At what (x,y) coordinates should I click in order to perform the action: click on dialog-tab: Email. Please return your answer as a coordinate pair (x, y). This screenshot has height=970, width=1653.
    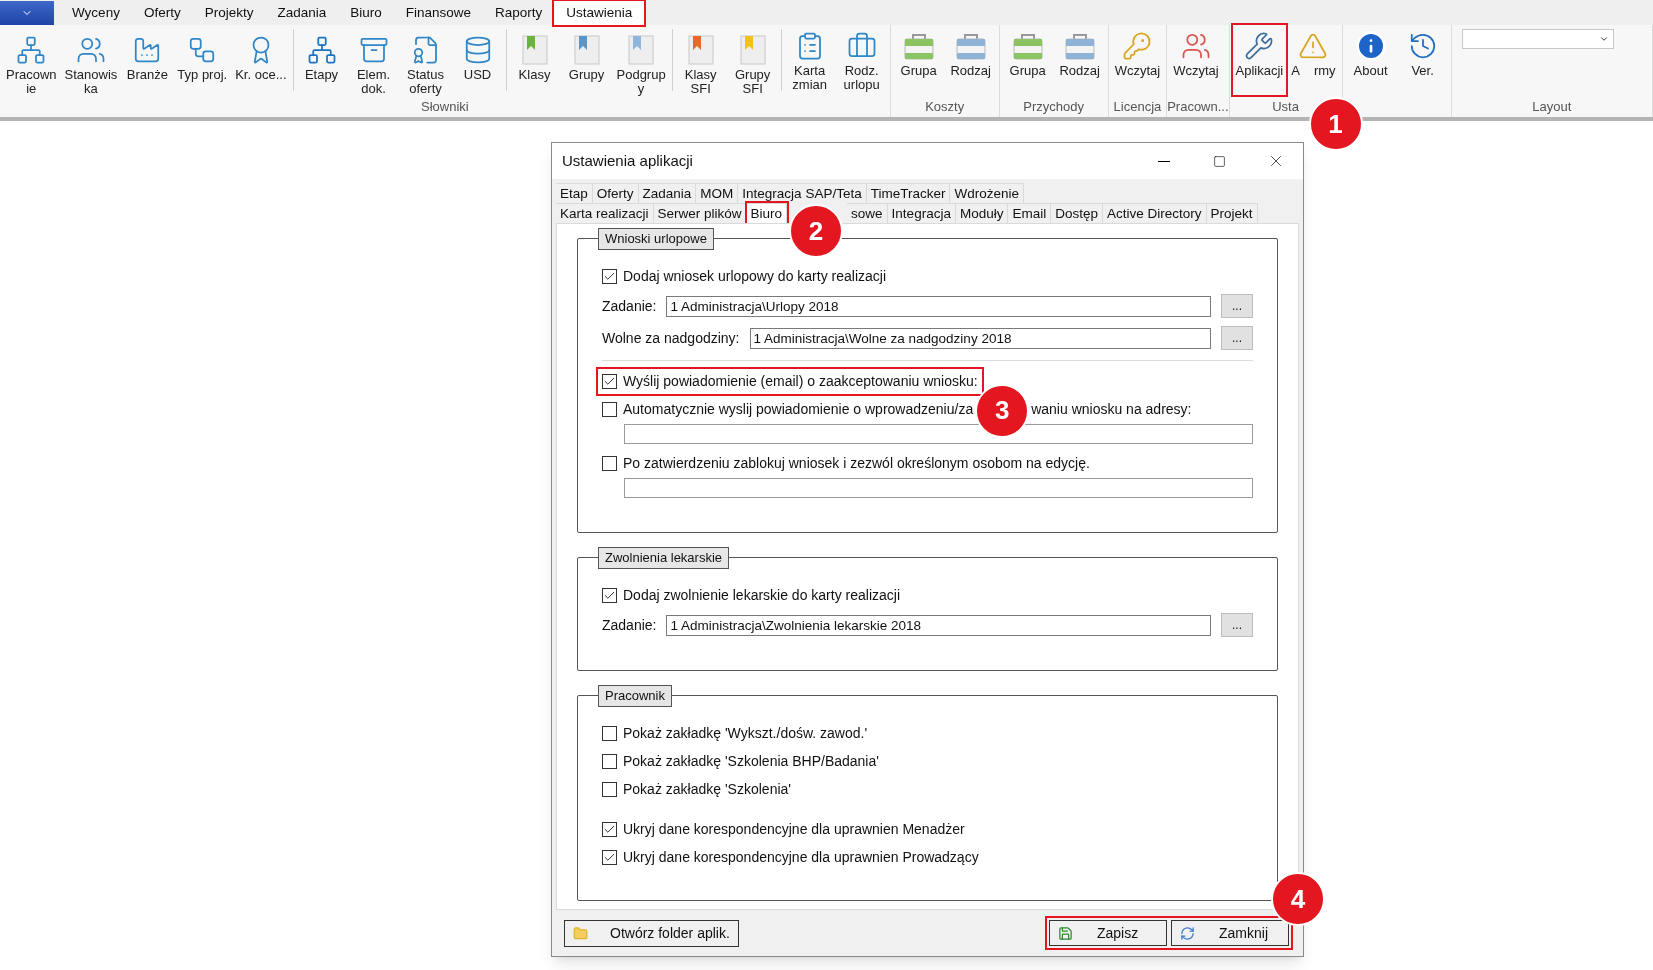
    Looking at the image, I should click on (1030, 213).